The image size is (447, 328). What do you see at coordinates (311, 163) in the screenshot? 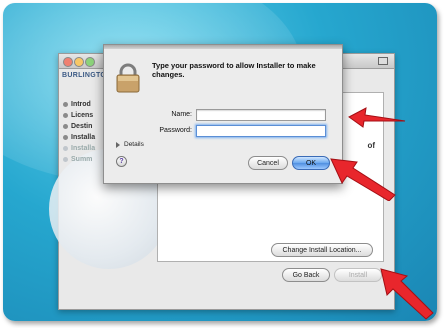
I see `ok-button: OK` at bounding box center [311, 163].